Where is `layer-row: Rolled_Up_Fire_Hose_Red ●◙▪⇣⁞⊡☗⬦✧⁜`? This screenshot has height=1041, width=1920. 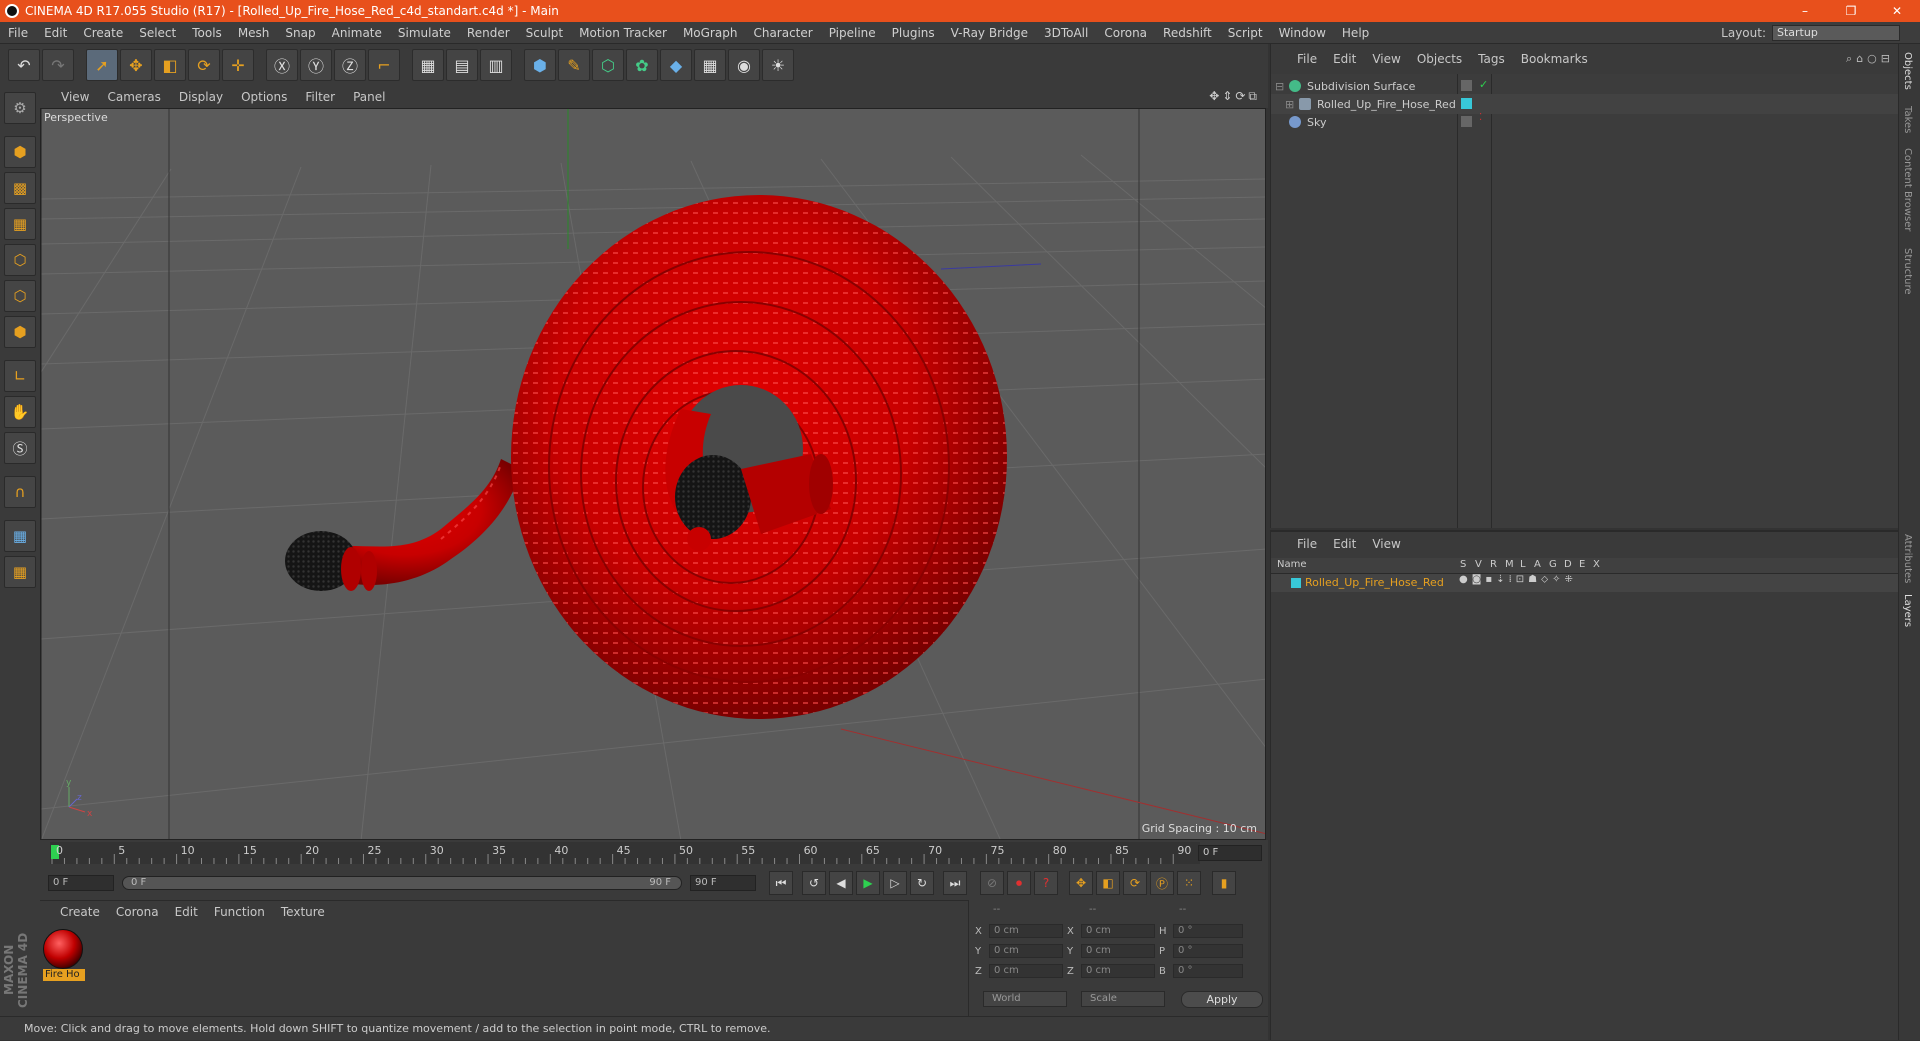 layer-row: Rolled_Up_Fire_Hose_Red ●◙▪⇣⁞⊡☗⬦✧⁜ is located at coordinates (1585, 583).